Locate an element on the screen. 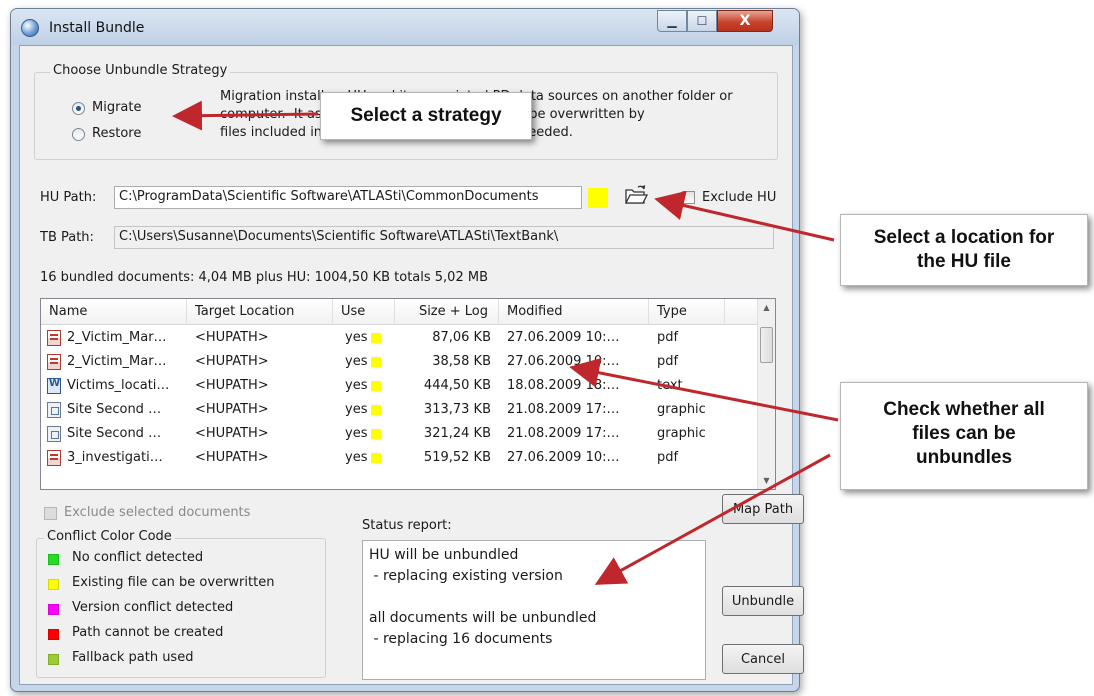 The height and width of the screenshot is (696, 1094). title-bar: Install Bundle ▁ ☐ X is located at coordinates (405, 27).